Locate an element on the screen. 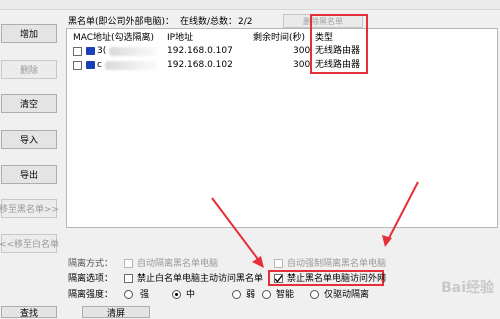 This screenshot has height=319, width=500. clear-screen-button: 清屏 is located at coordinates (116, 312).